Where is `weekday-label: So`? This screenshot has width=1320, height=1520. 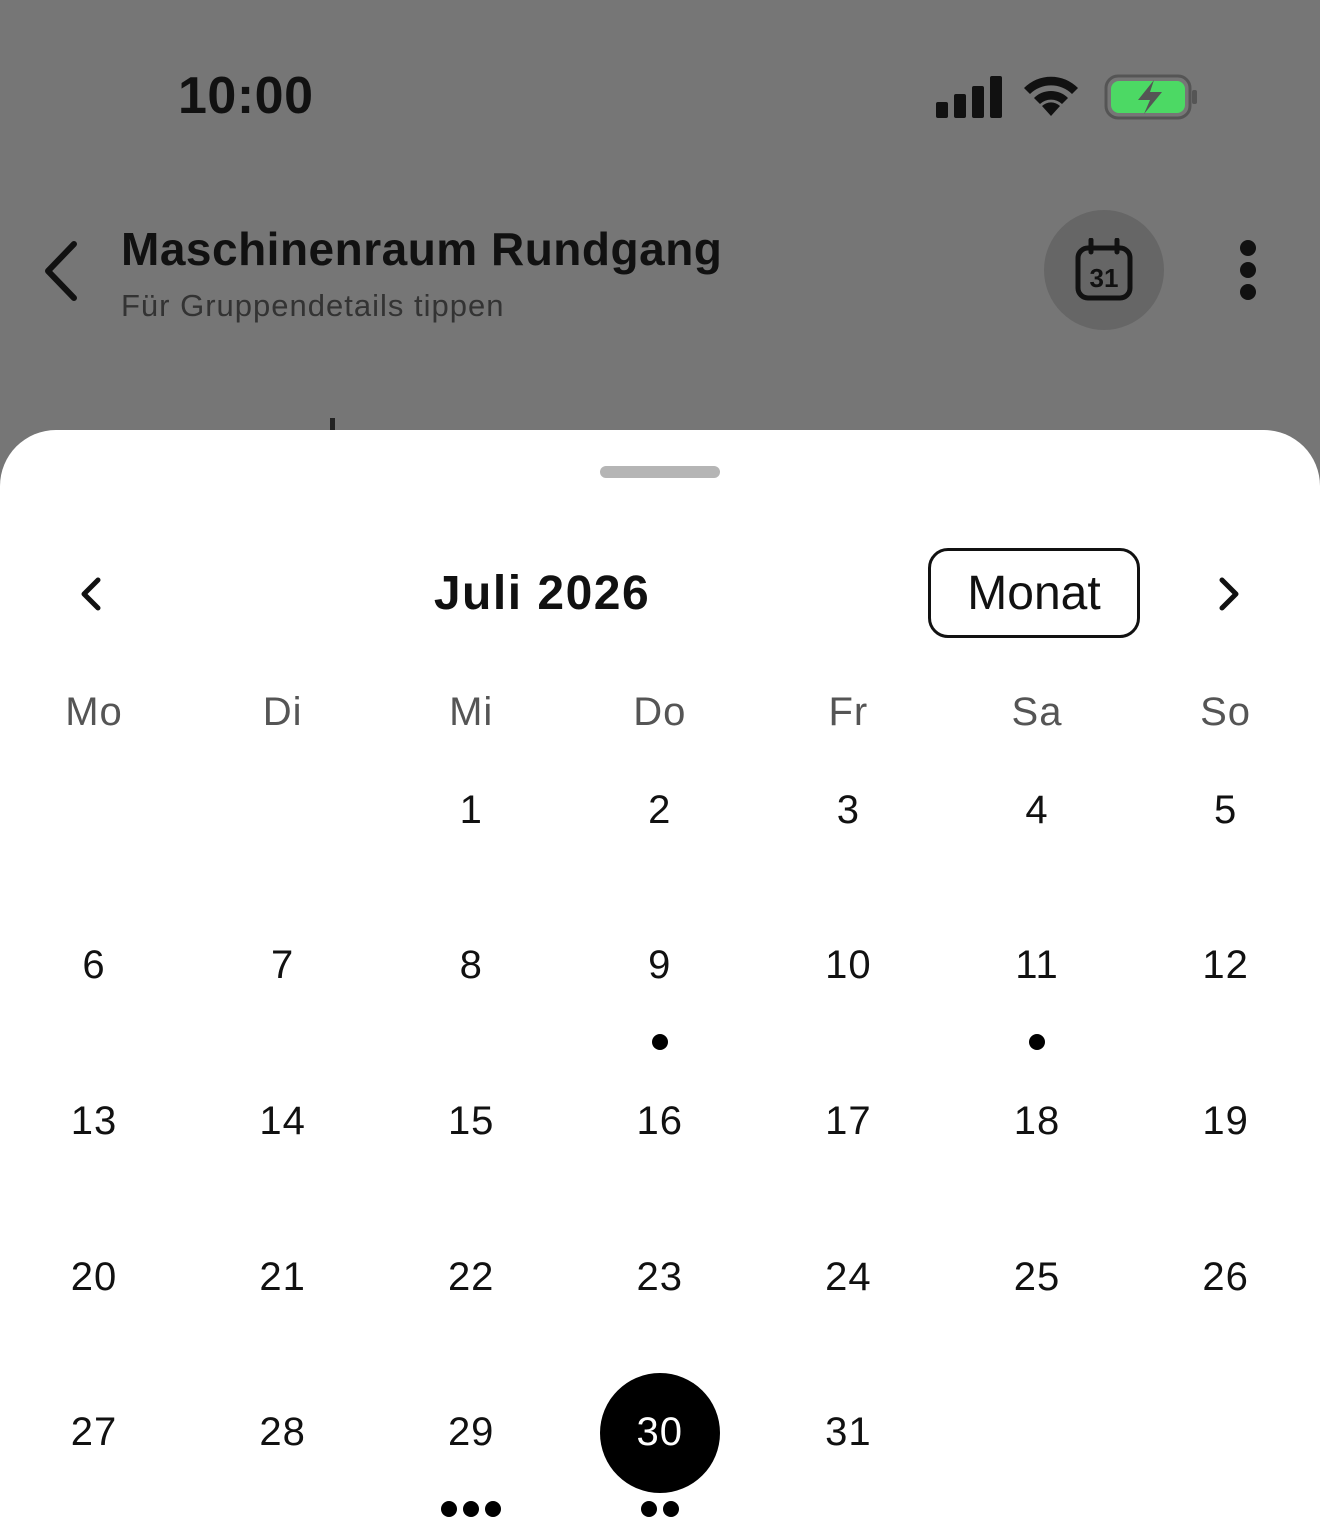 weekday-label: So is located at coordinates (1226, 712).